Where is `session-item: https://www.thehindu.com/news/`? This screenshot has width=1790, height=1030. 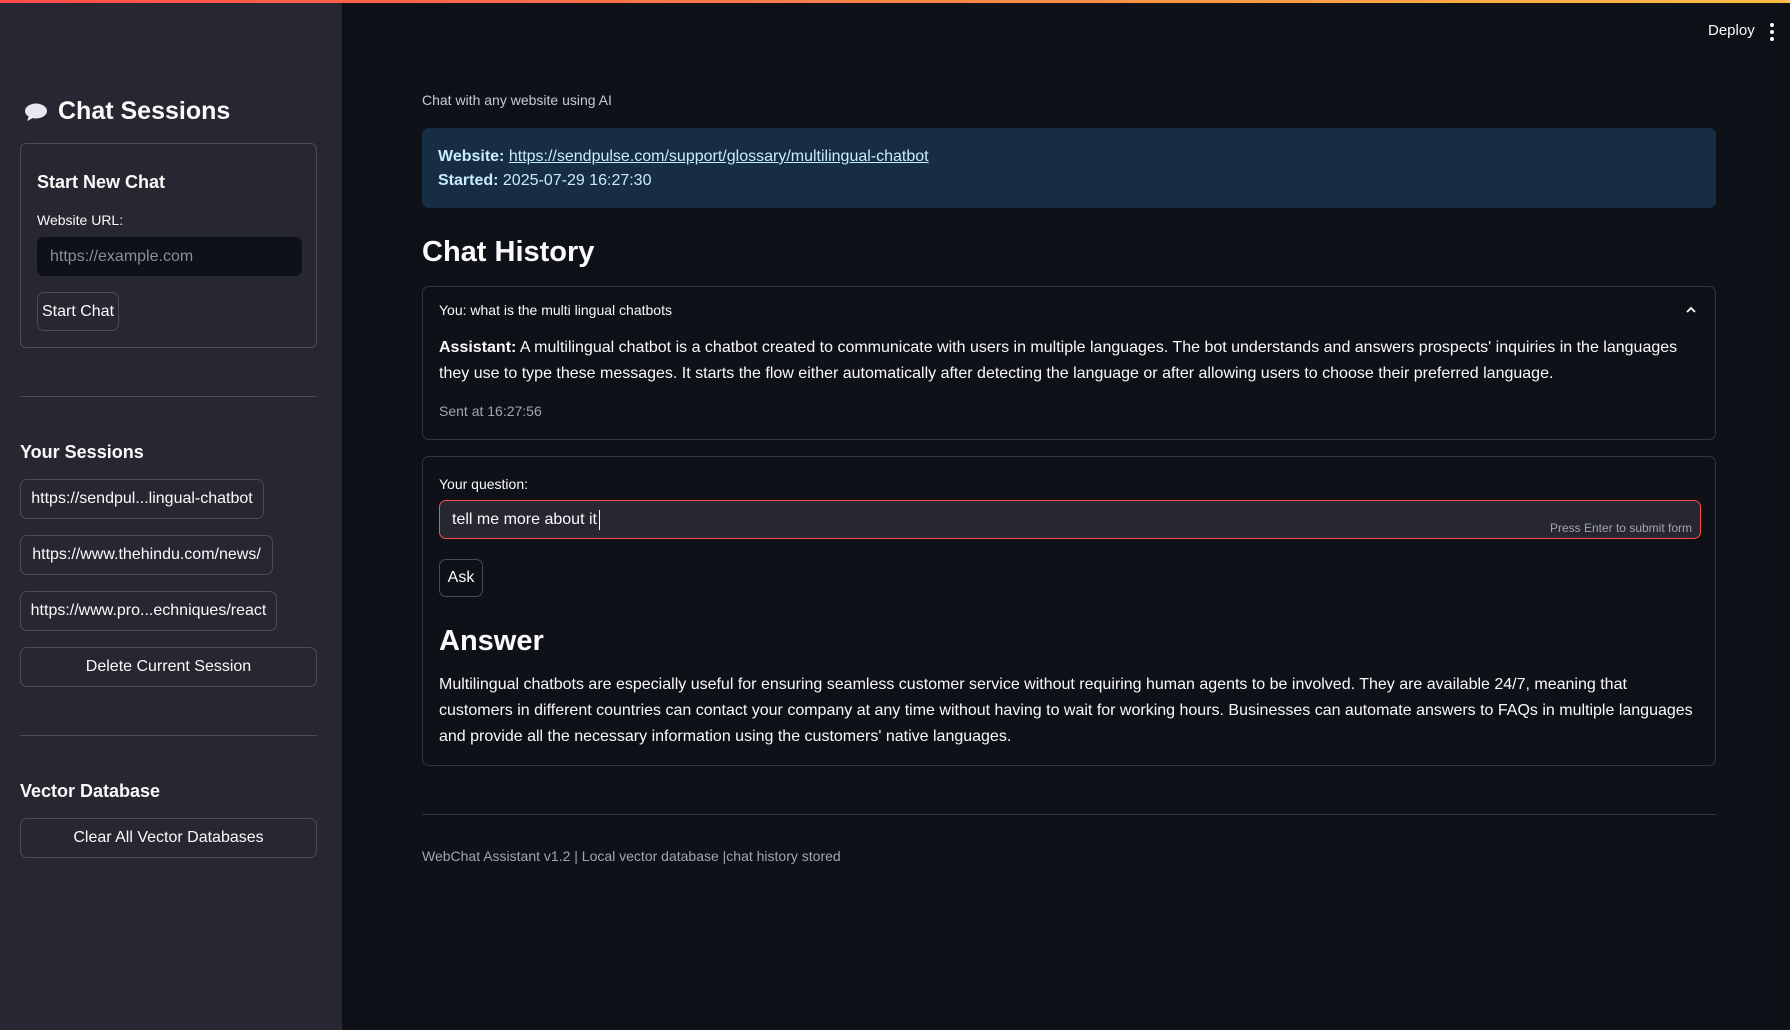
session-item: https://www.thehindu.com/news/ is located at coordinates (146, 555).